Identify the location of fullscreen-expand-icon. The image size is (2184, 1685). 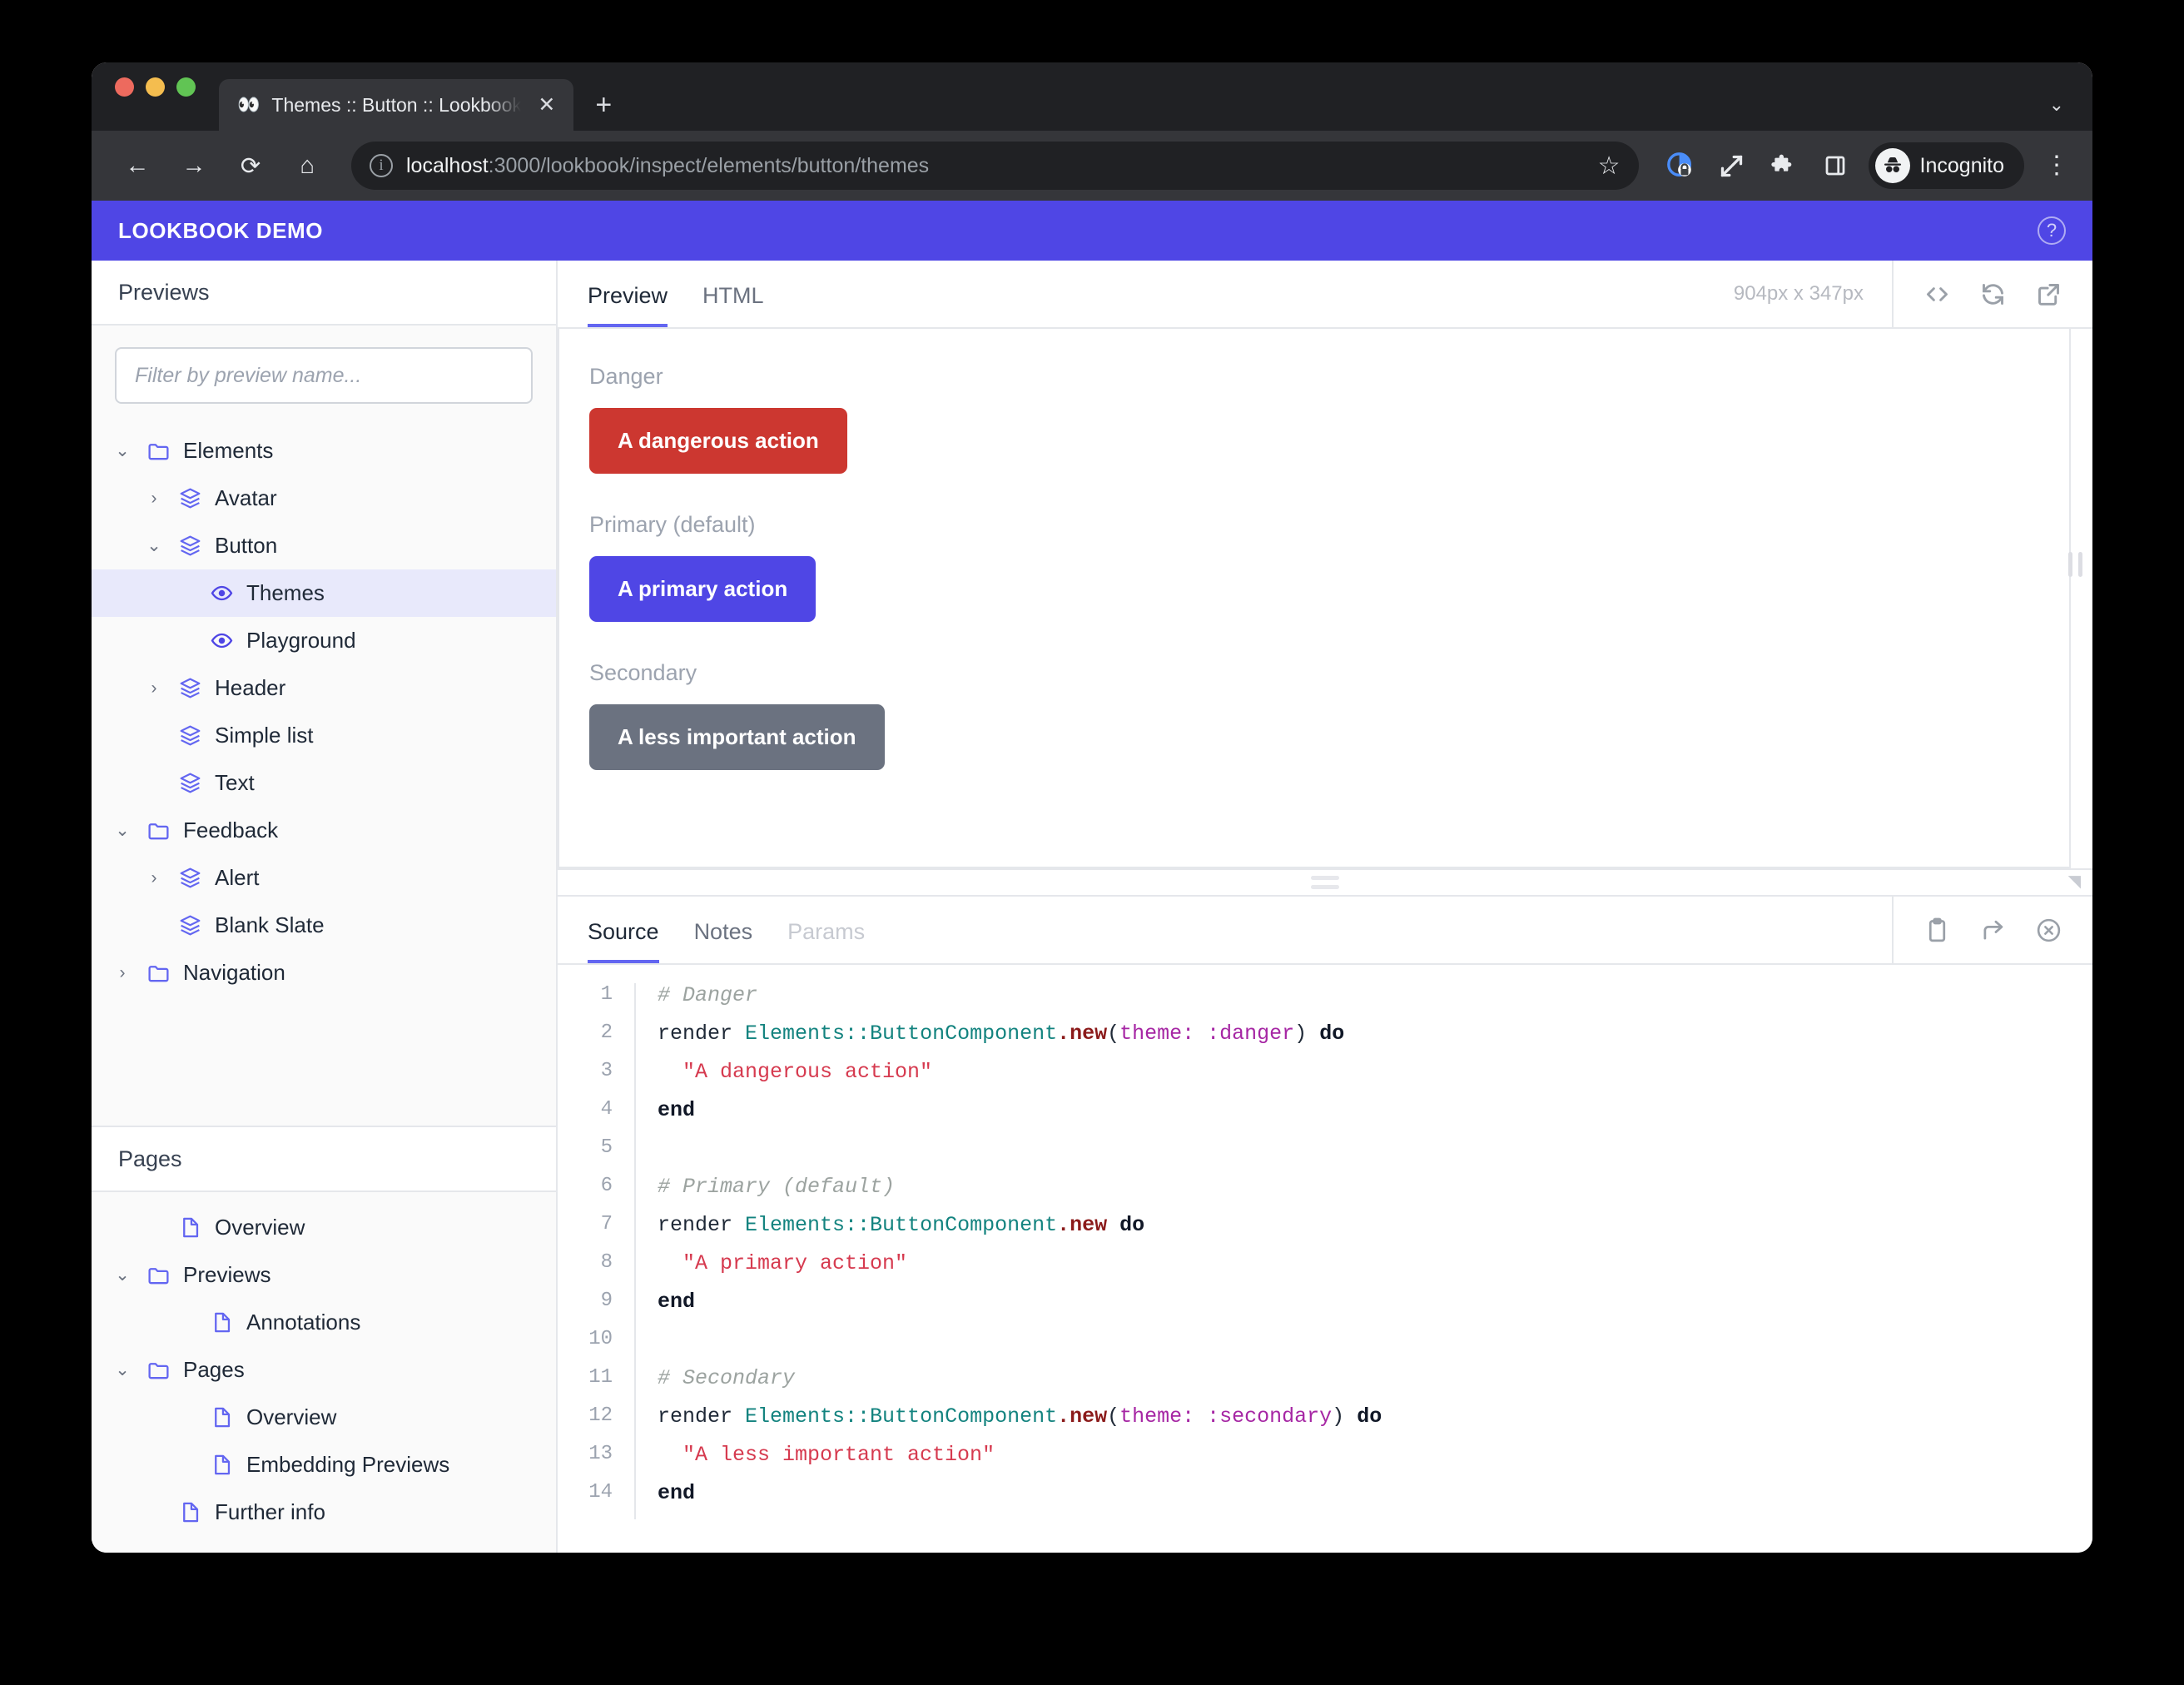
(1732, 165).